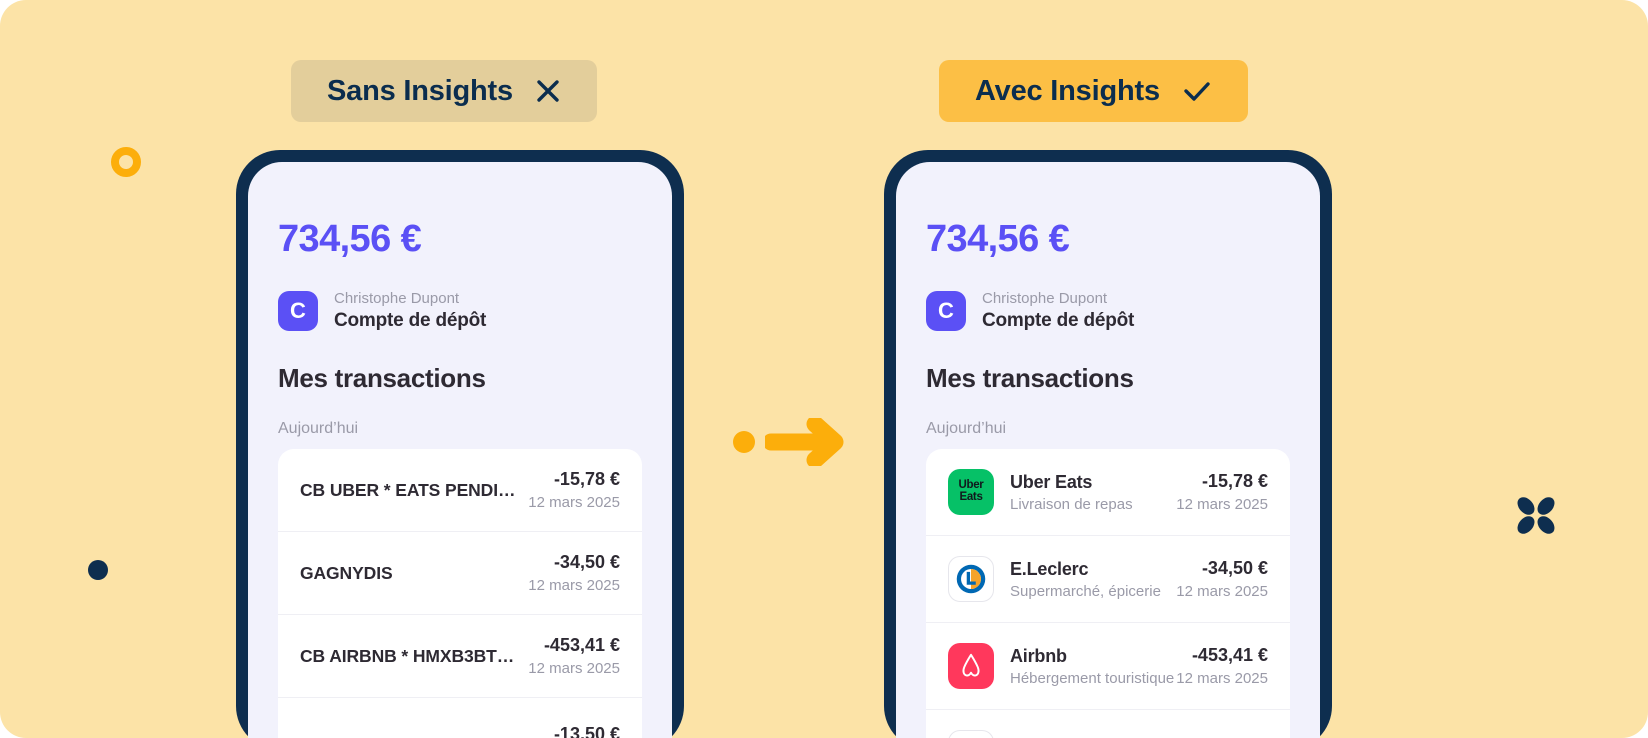 The width and height of the screenshot is (1648, 738). I want to click on airbnb-logo-icon, so click(971, 666).